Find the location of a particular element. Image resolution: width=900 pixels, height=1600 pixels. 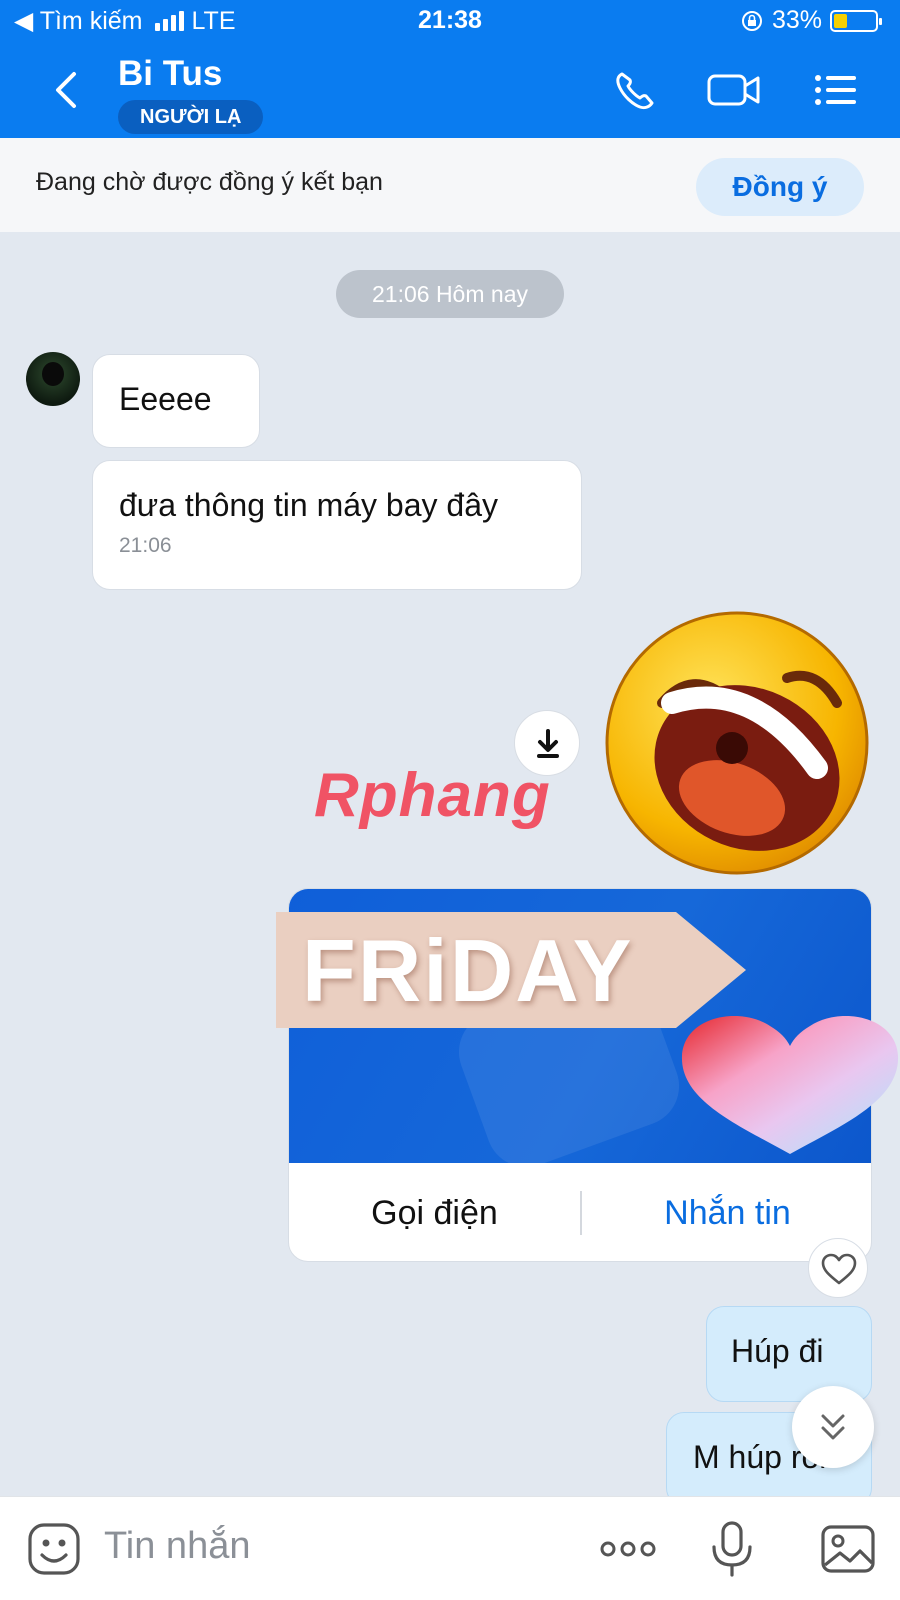

friday-sticker-text: FRiDAY is located at coordinates (468, 970).